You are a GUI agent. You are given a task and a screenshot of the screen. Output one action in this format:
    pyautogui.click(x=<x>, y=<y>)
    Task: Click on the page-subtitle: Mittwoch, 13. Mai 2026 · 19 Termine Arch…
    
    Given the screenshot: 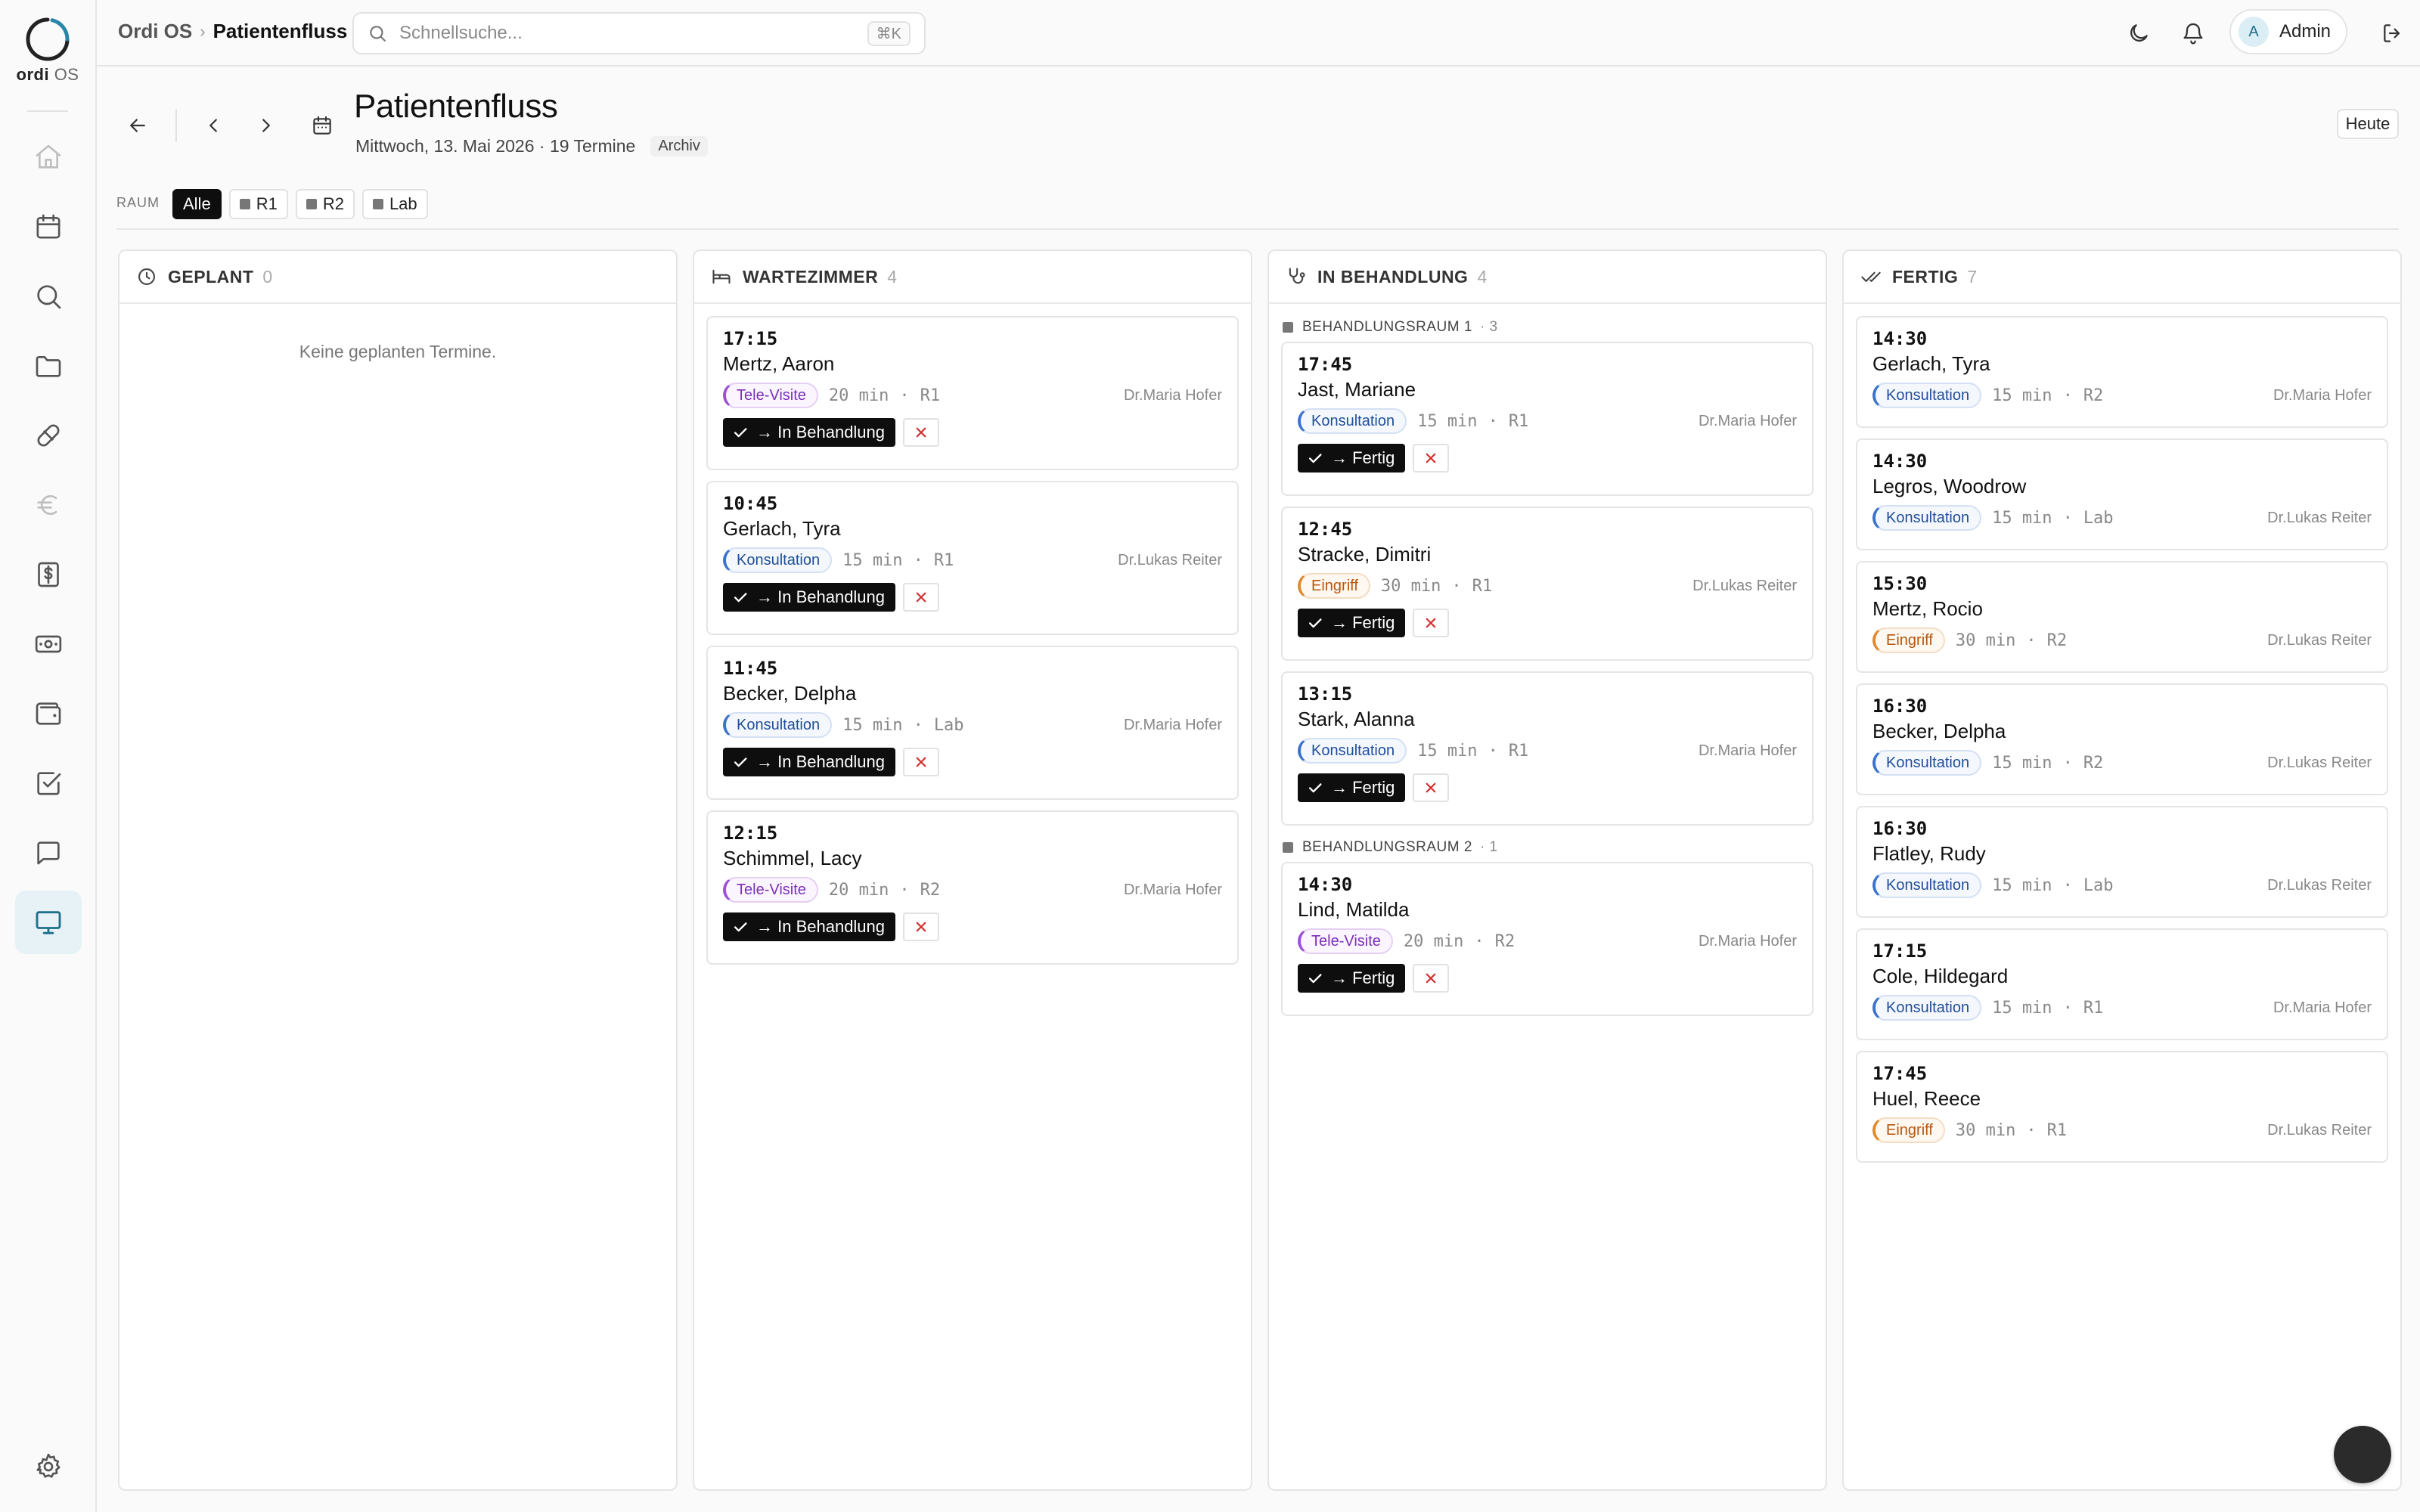 What is the action you would take?
    pyautogui.click(x=531, y=146)
    